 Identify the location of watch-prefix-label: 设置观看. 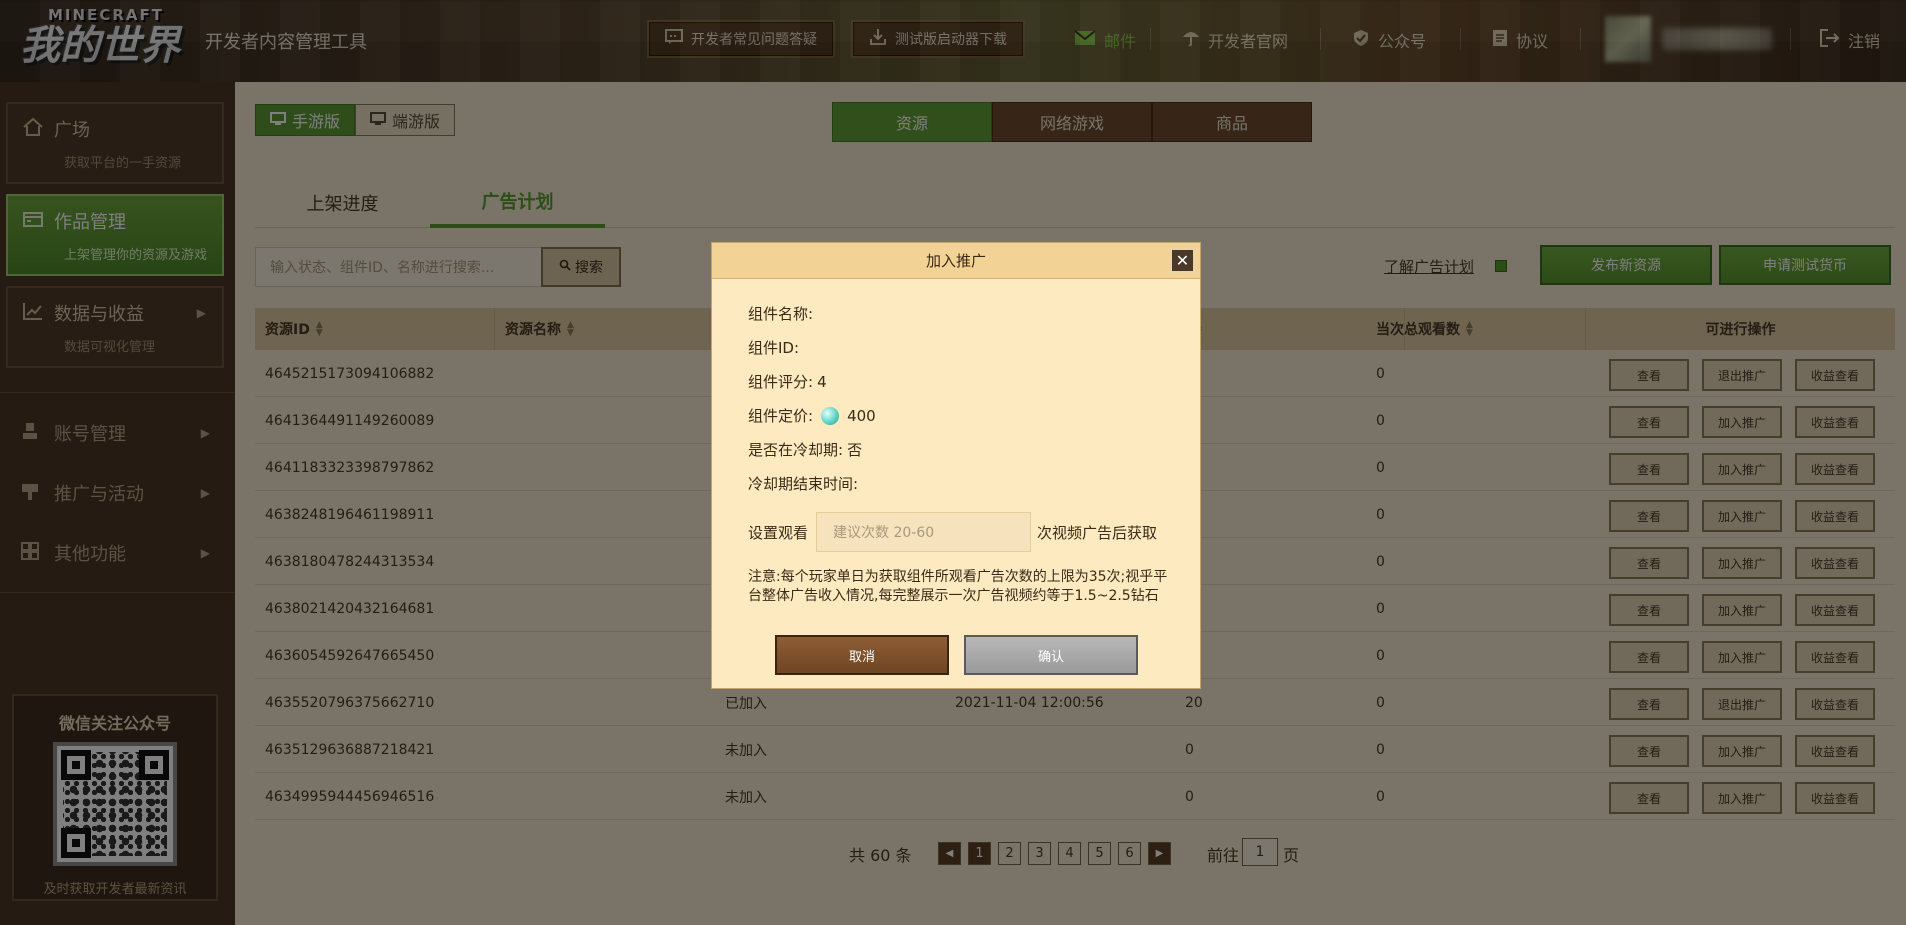
(778, 533).